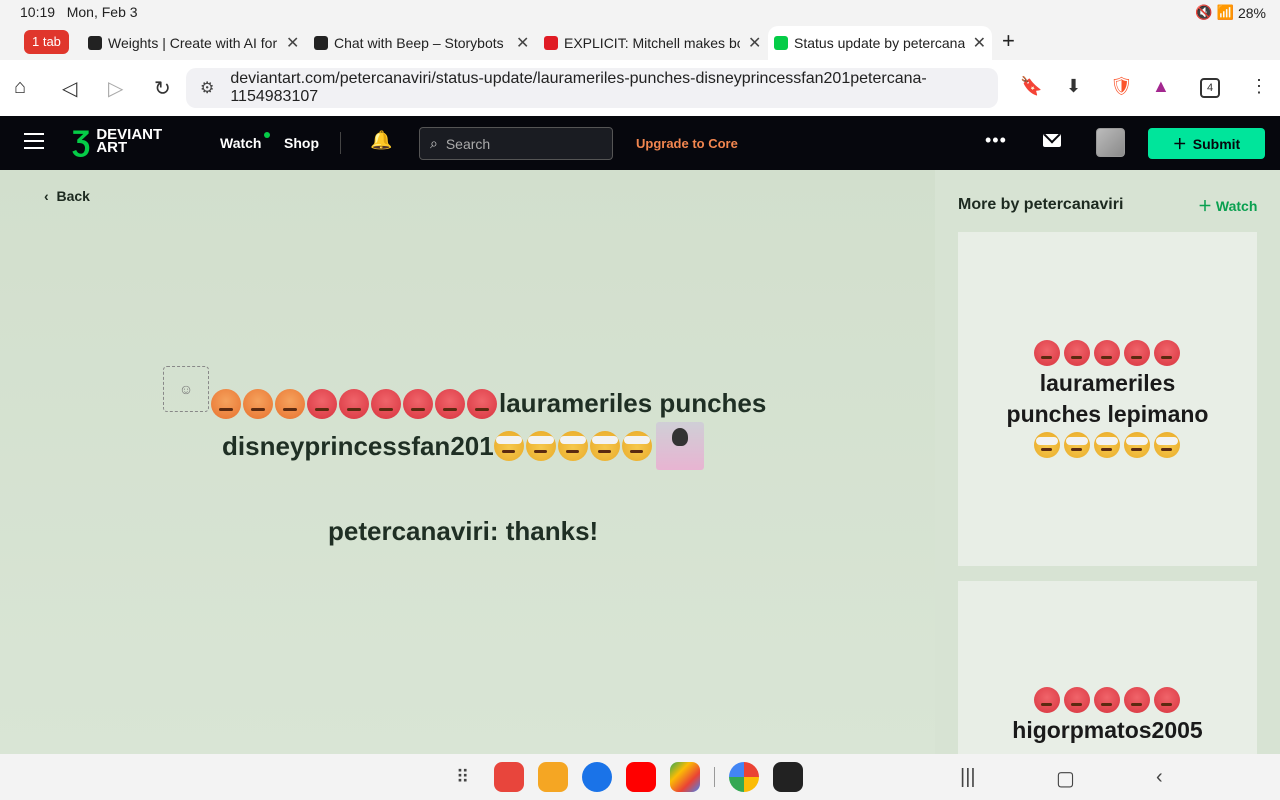  I want to click on tab-switcher-button: 4, so click(1210, 88).